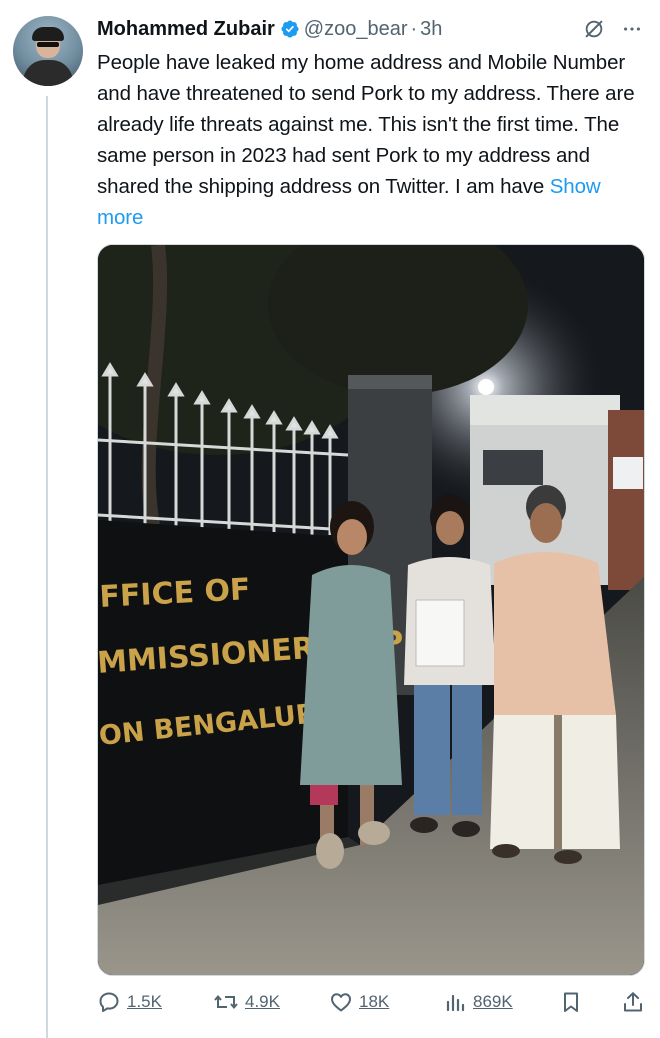 This screenshot has height=1038, width=660. Describe the element at coordinates (262, 1001) in the screenshot. I see `retweet-count: 4.9K` at that location.